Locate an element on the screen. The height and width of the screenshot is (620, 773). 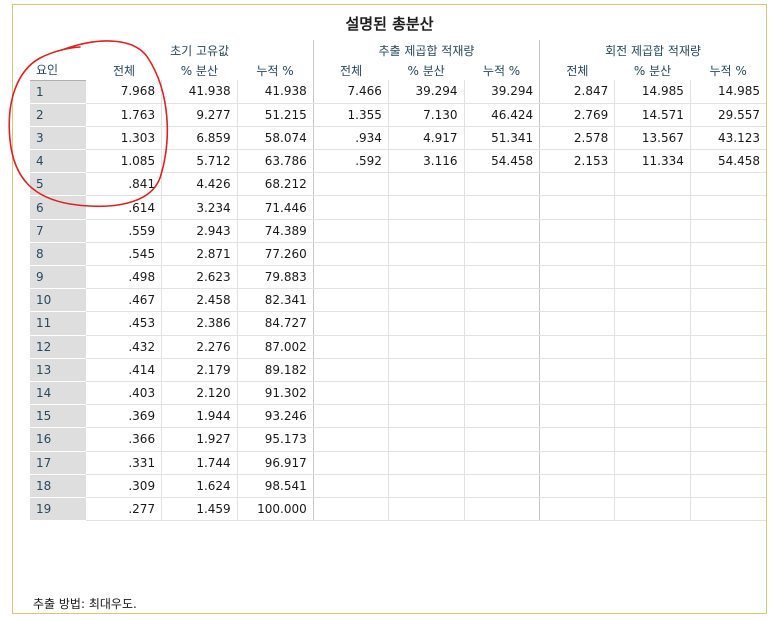
table-cell: .331 is located at coordinates (124, 463).